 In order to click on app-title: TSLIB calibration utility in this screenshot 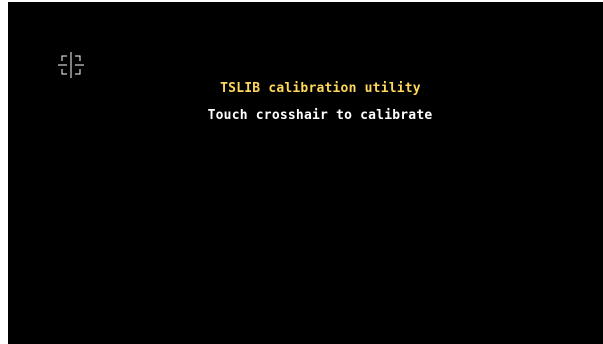, I will do `click(320, 88)`.